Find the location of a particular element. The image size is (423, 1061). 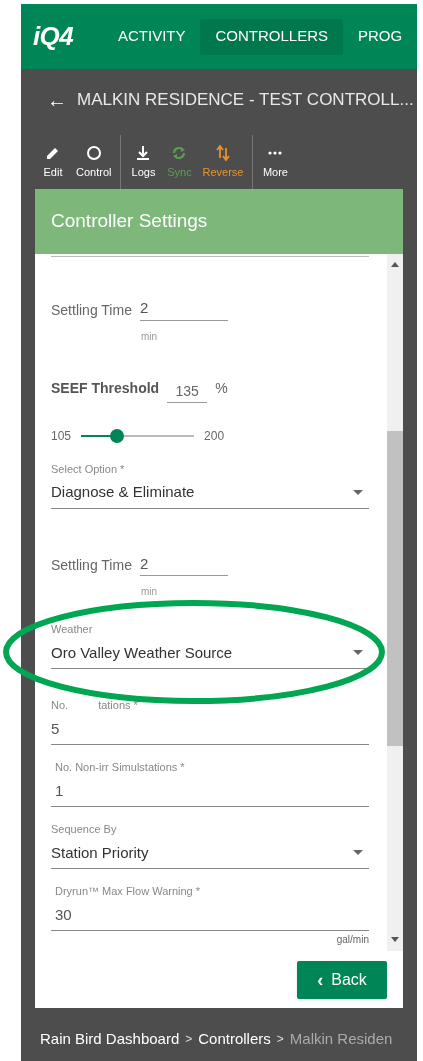

dropdown: Oro Valley Weather Source is located at coordinates (210, 655).